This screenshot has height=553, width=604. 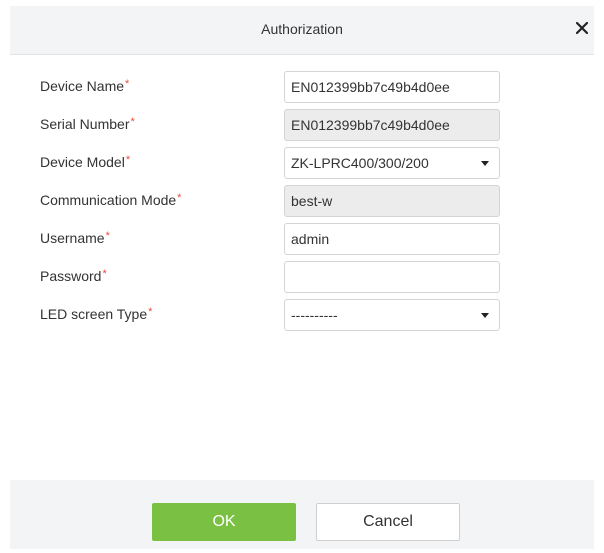 What do you see at coordinates (85, 86) in the screenshot?
I see `device-name-label: Device Name*` at bounding box center [85, 86].